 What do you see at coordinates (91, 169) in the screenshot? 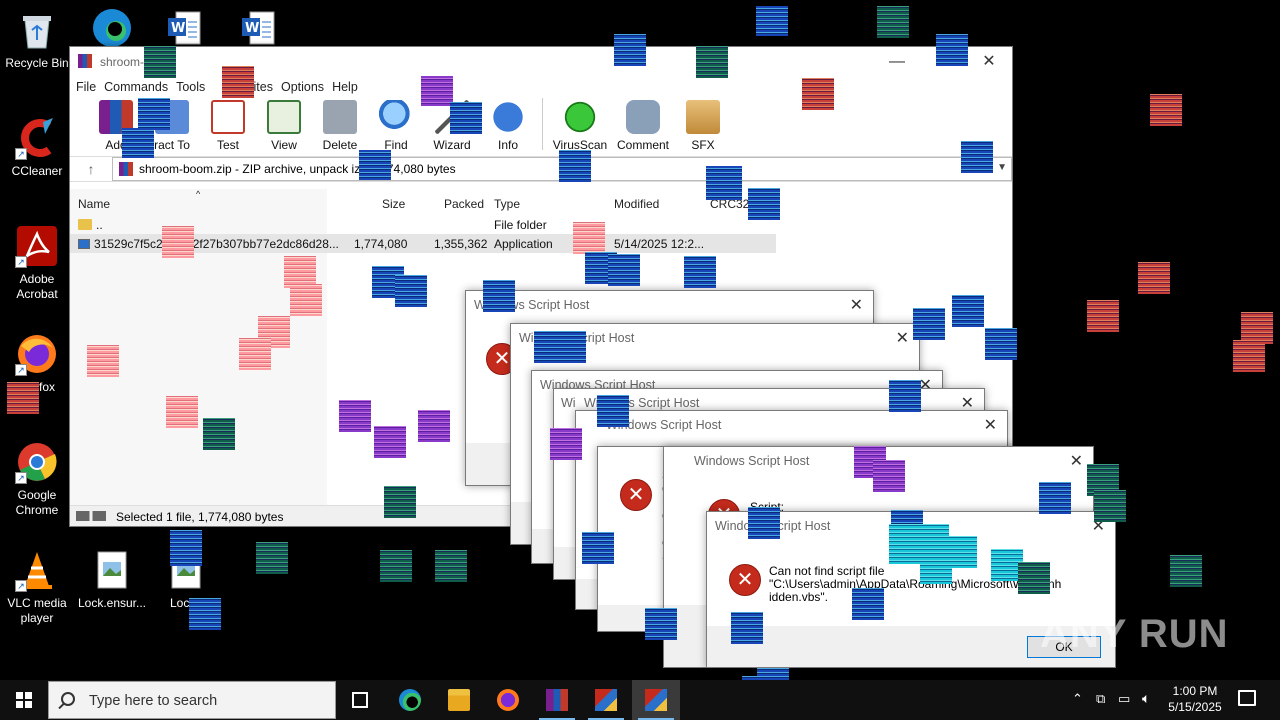
I see `up-folder-button: ↑` at bounding box center [91, 169].